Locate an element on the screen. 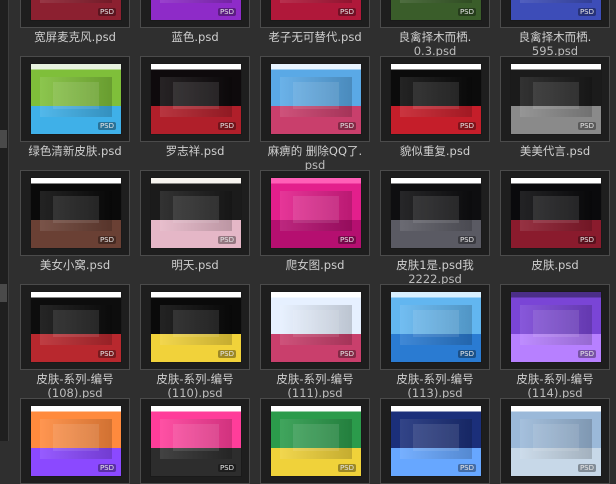 Image resolution: width=616 pixels, height=484 pixels. file-name-line-1: 麻痹的 删除QQ了. is located at coordinates (315, 151).